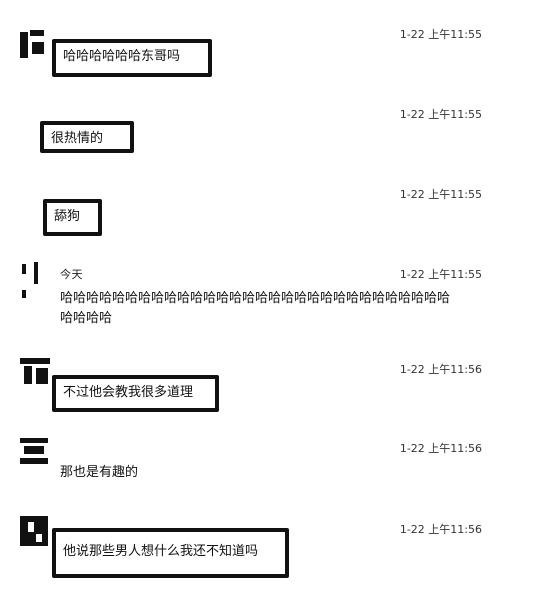 The image size is (548, 590). Describe the element at coordinates (99, 473) in the screenshot. I see `message-text: 那也是有趣的` at that location.